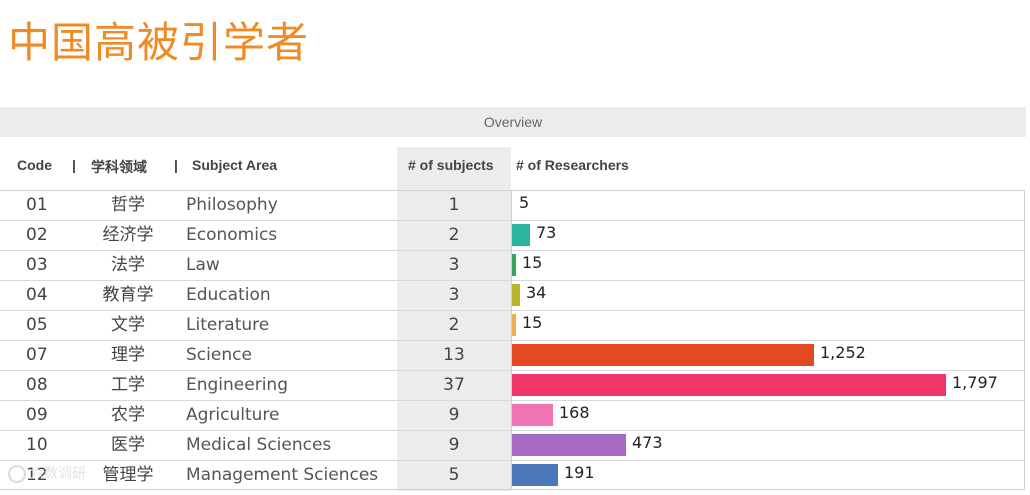  Describe the element at coordinates (232, 205) in the screenshot. I see `row-subject-area: Philosophy` at that location.